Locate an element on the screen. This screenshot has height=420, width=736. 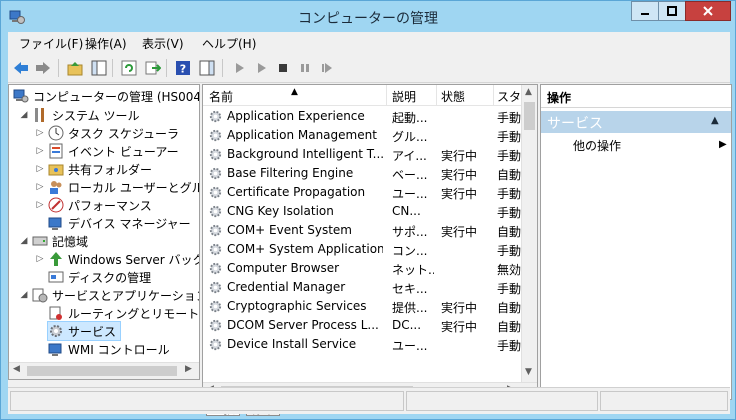
service-row: Computer Browser ネット... 無効 is located at coordinates (362, 268).